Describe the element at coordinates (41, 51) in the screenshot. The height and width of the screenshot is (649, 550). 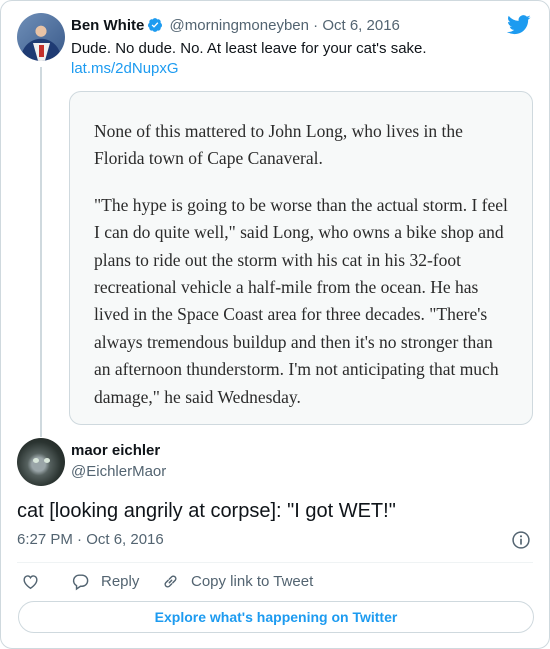
I see `avatar-tie` at that location.